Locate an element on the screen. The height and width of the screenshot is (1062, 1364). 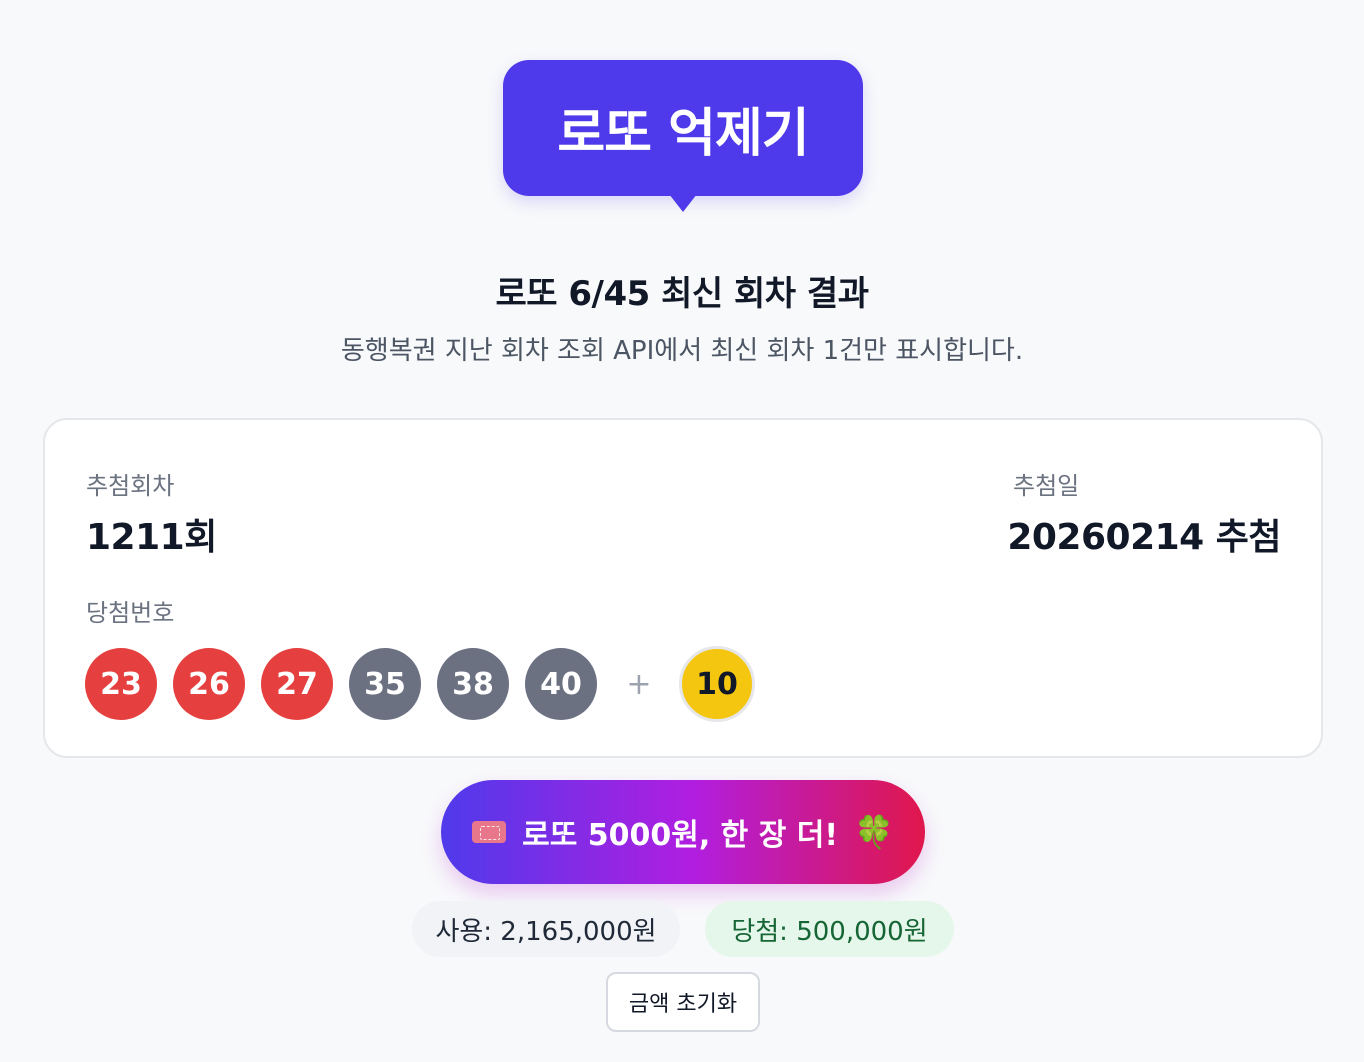
winnings-amount: 당첨: 500,000원 is located at coordinates (829, 931).